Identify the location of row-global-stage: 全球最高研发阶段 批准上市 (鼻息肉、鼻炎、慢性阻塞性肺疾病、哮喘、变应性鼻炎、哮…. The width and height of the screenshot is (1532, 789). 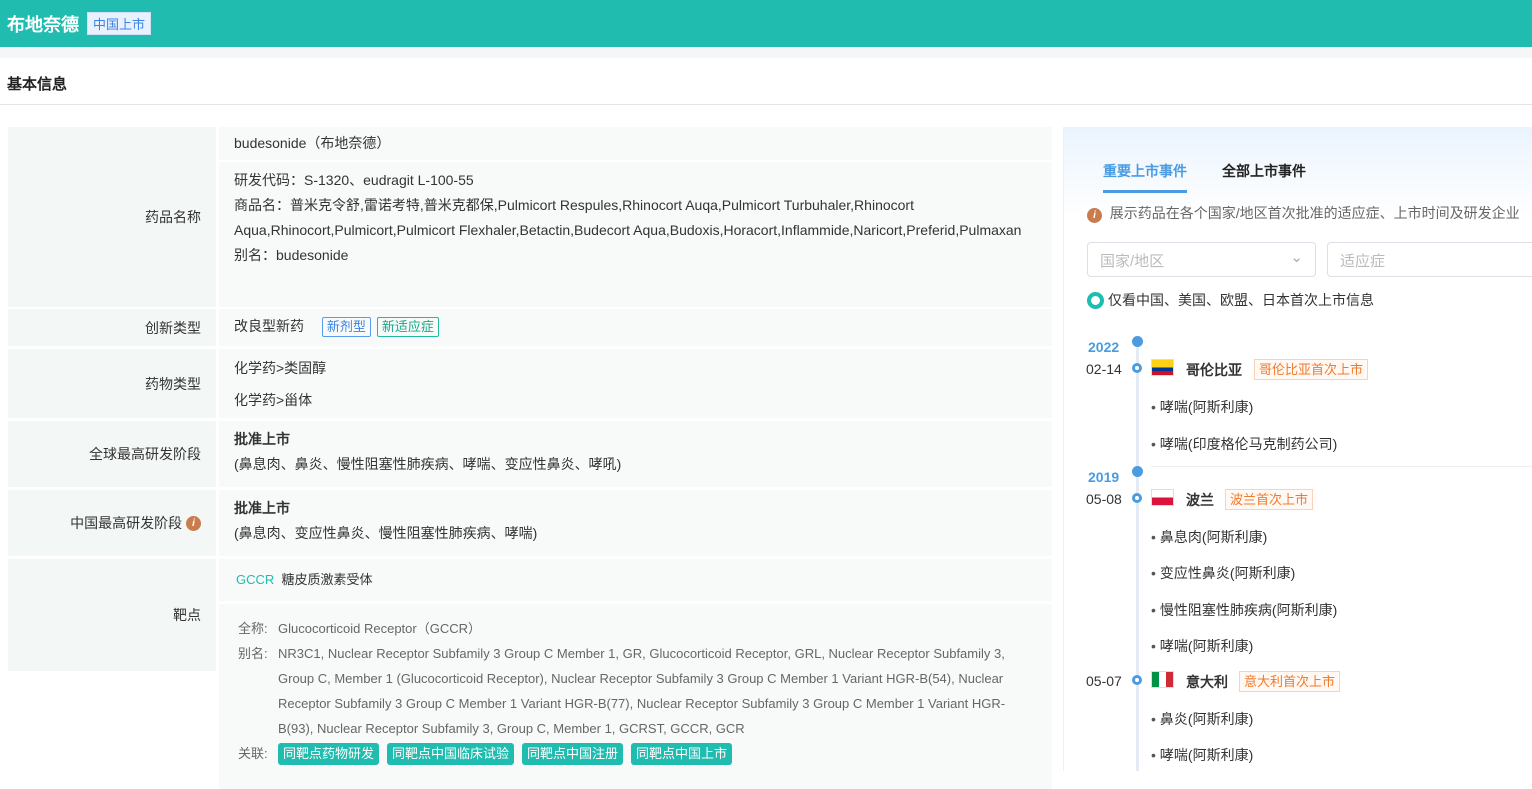
(530, 454).